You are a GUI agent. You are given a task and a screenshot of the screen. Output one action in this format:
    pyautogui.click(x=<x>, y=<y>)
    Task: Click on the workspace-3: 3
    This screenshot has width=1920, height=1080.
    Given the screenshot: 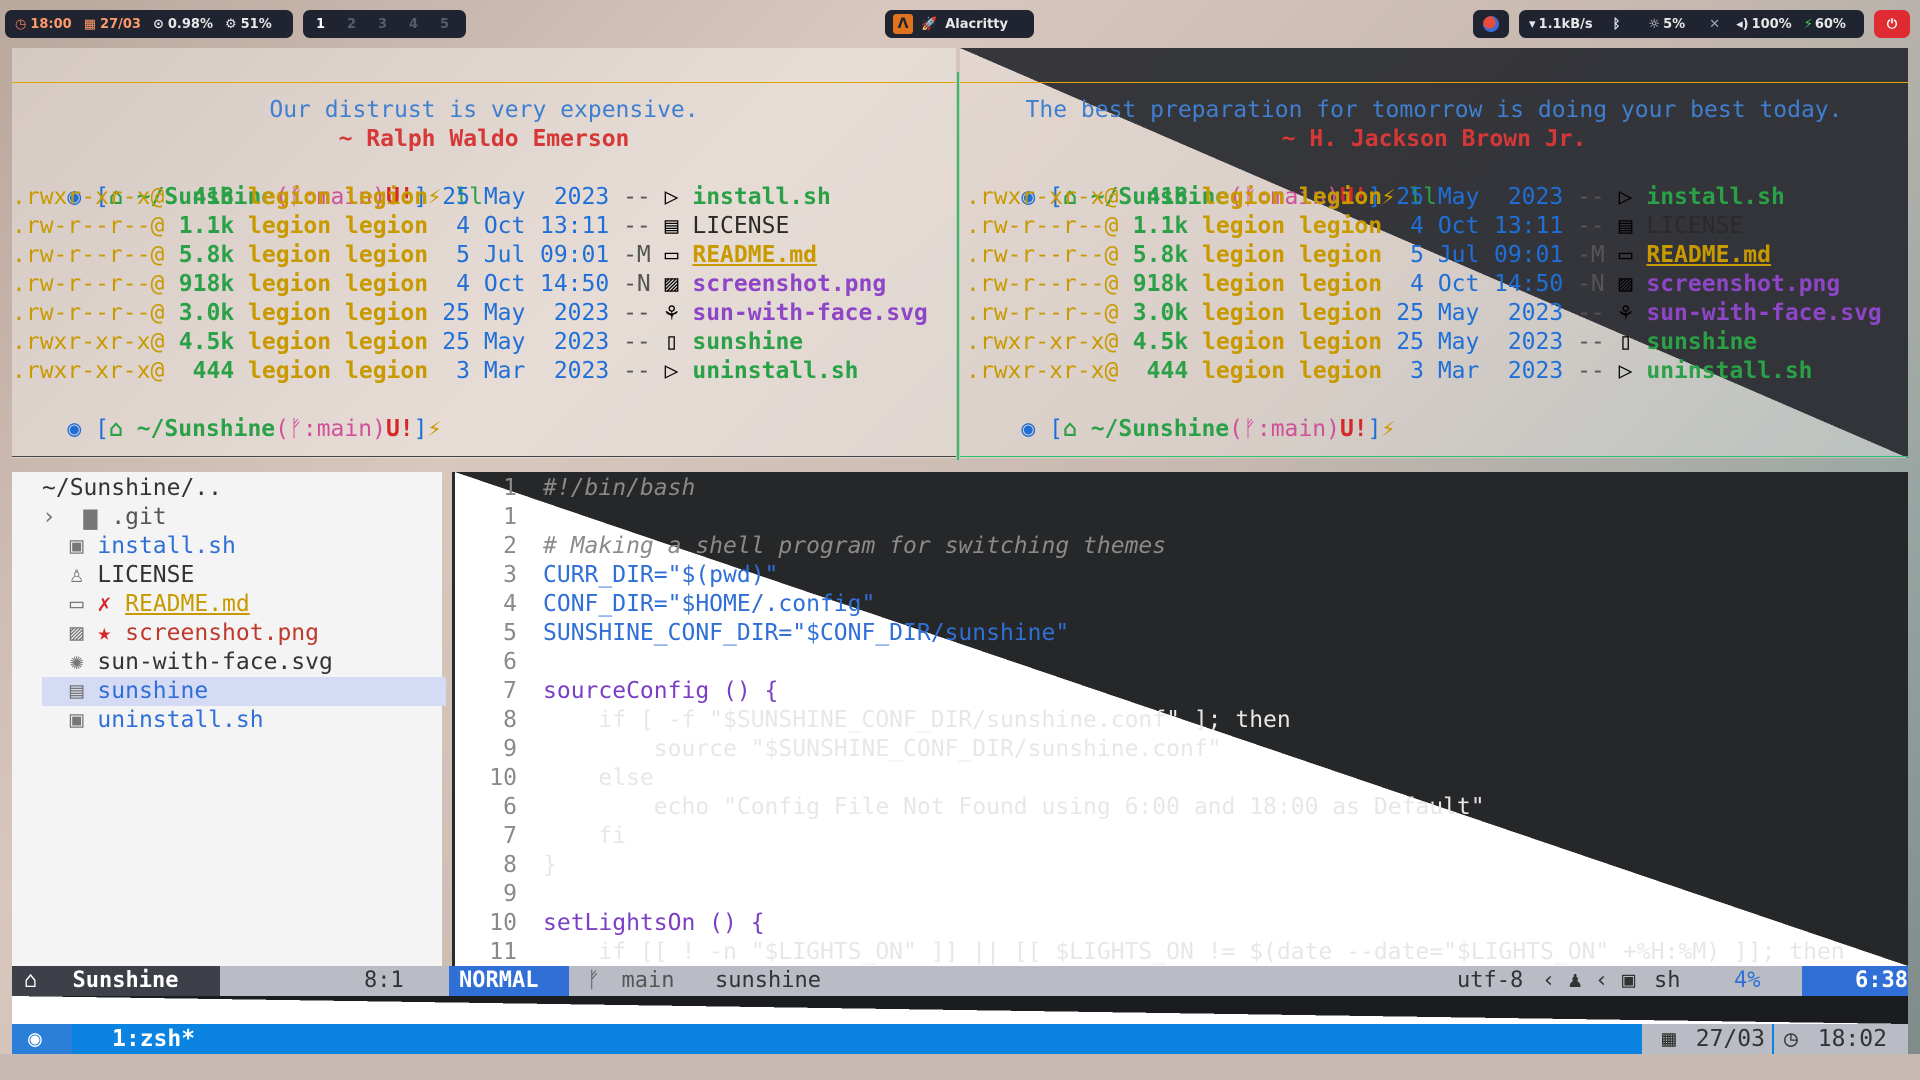 What is the action you would take?
    pyautogui.click(x=382, y=24)
    